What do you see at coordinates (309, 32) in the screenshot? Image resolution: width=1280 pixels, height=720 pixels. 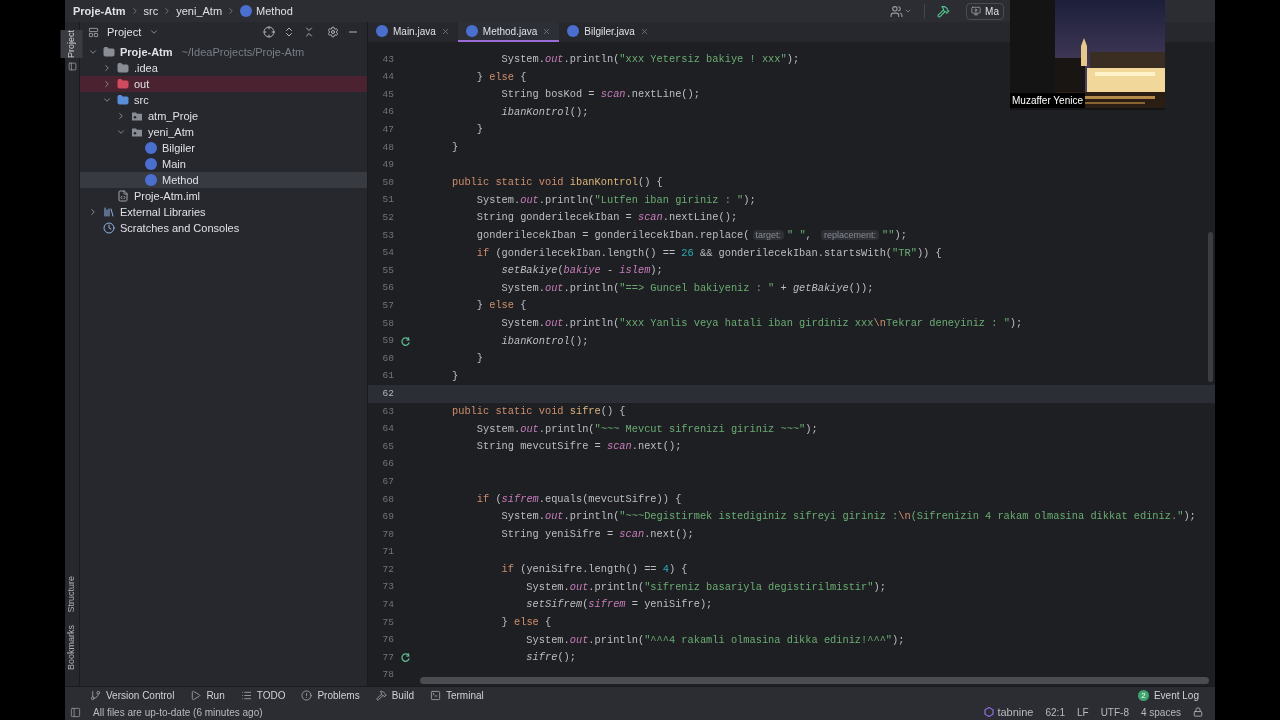 I see `collapse-all-icon` at bounding box center [309, 32].